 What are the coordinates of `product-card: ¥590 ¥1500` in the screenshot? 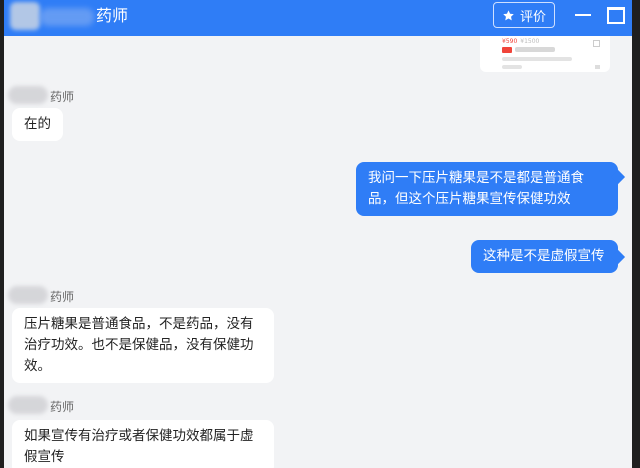 It's located at (545, 54).